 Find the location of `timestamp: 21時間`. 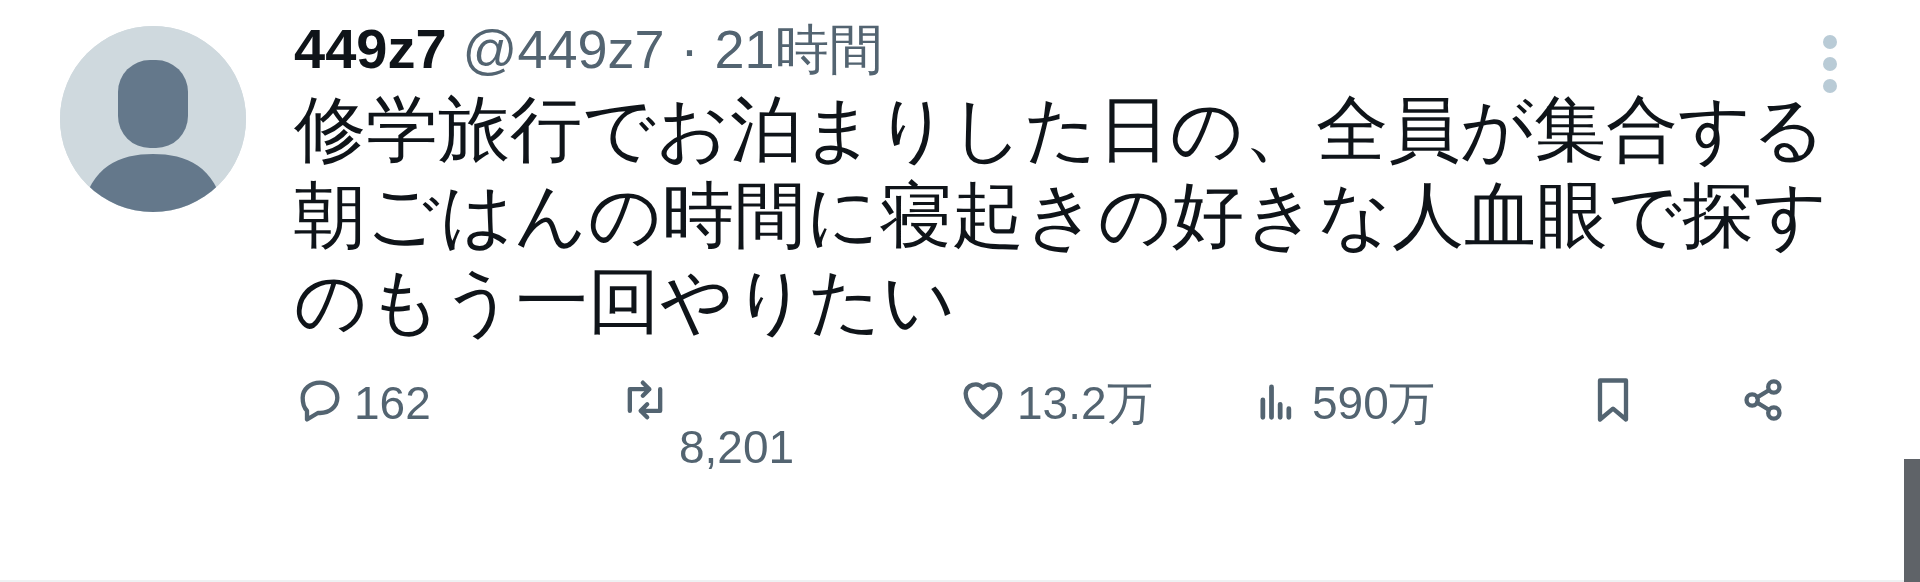

timestamp: 21時間 is located at coordinates (798, 50).